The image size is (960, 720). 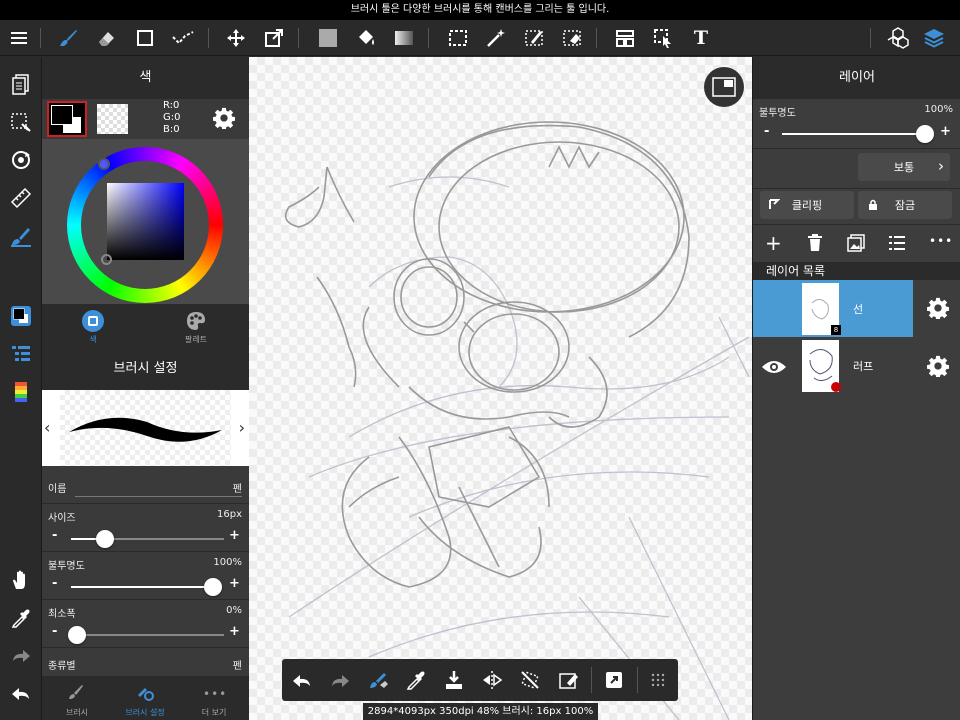 What do you see at coordinates (77, 635) in the screenshot?
I see `min-width-slider-thumb` at bounding box center [77, 635].